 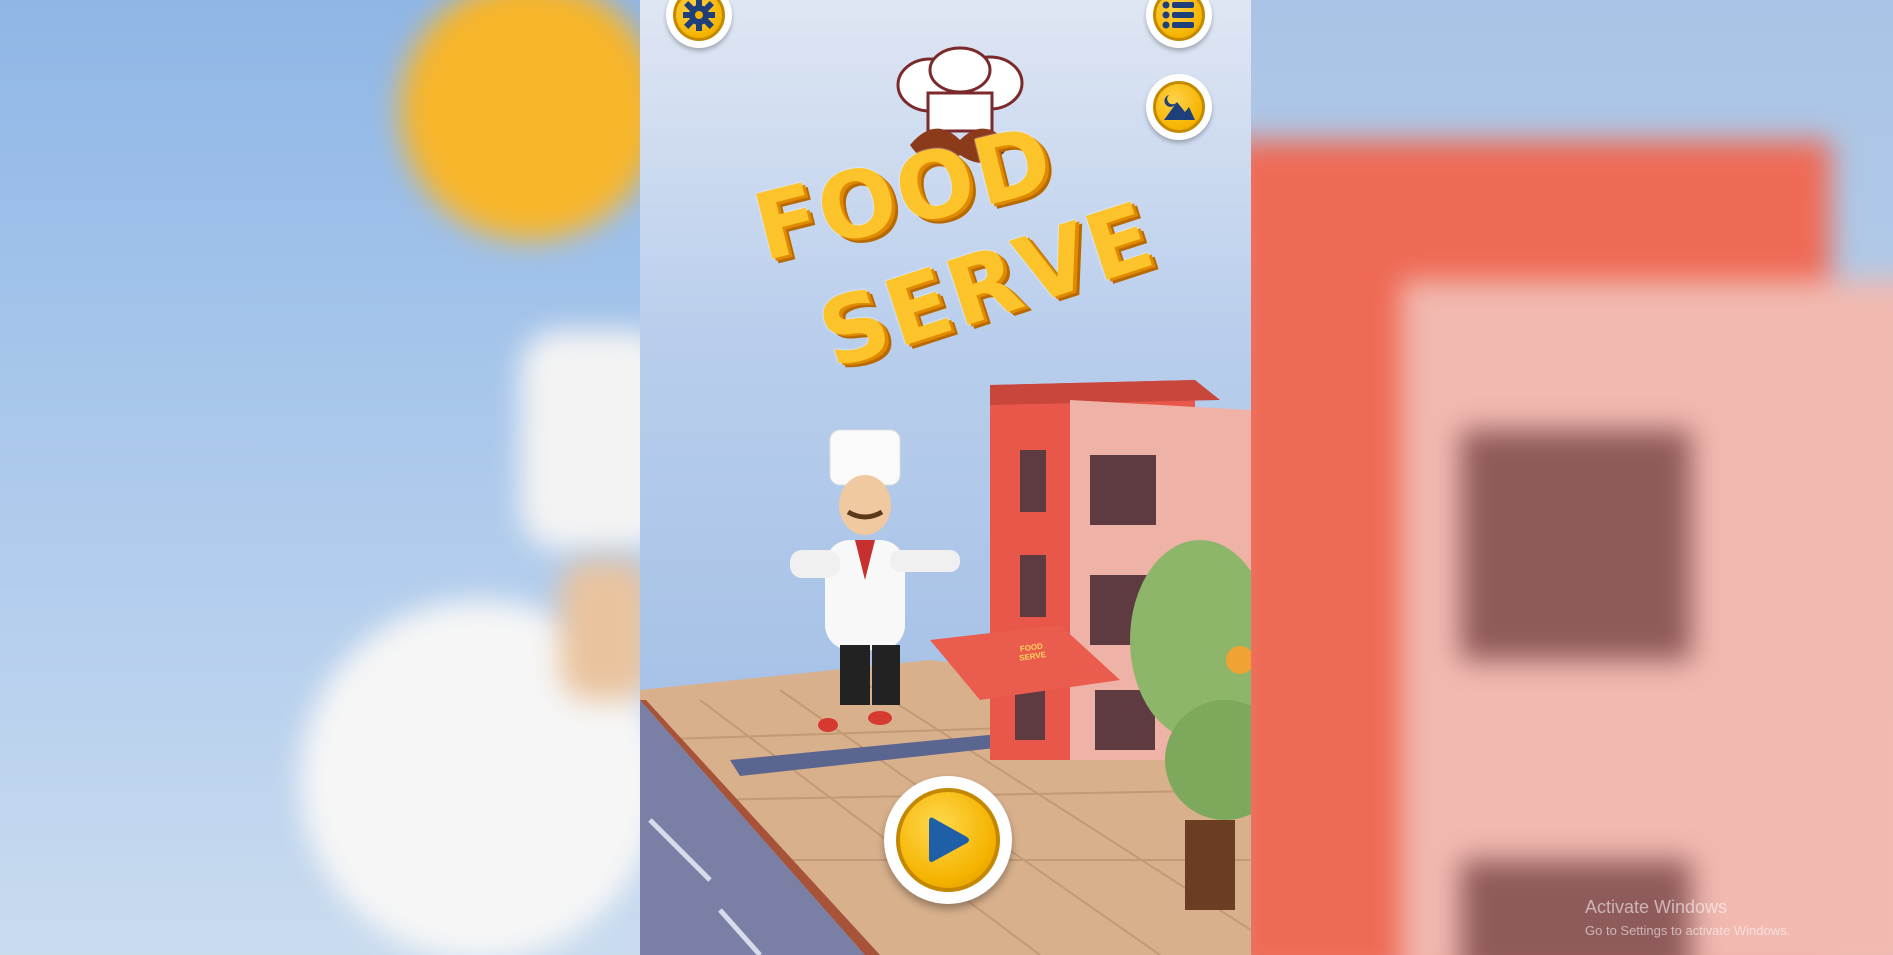 What do you see at coordinates (699, 15) in the screenshot?
I see `gear-icon` at bounding box center [699, 15].